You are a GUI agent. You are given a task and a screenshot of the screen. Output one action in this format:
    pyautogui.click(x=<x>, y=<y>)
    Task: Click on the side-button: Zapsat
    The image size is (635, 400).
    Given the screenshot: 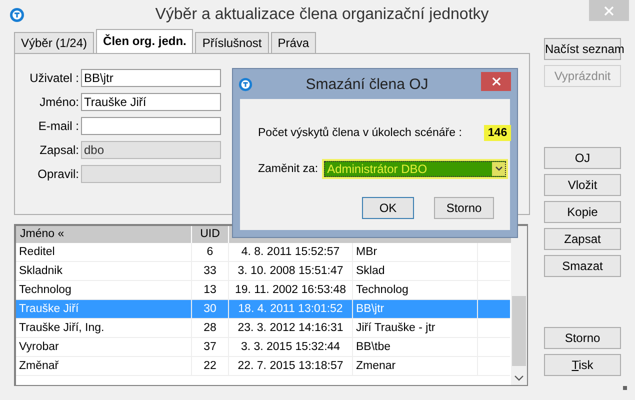 What is the action you would take?
    pyautogui.click(x=582, y=239)
    